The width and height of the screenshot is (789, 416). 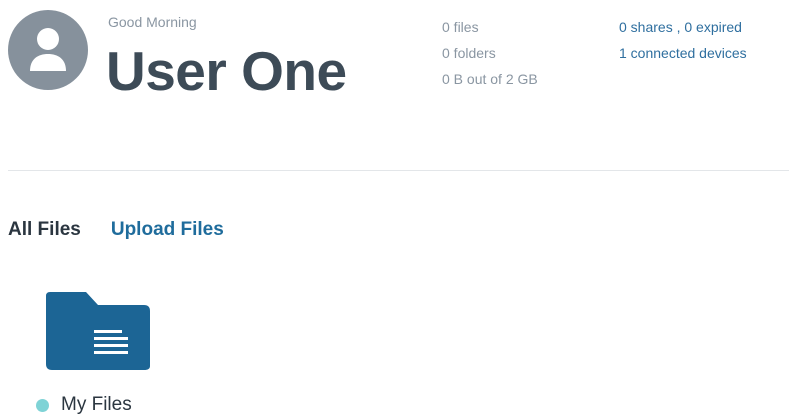 What do you see at coordinates (683, 53) in the screenshot?
I see `devices-link: 1 connected devices` at bounding box center [683, 53].